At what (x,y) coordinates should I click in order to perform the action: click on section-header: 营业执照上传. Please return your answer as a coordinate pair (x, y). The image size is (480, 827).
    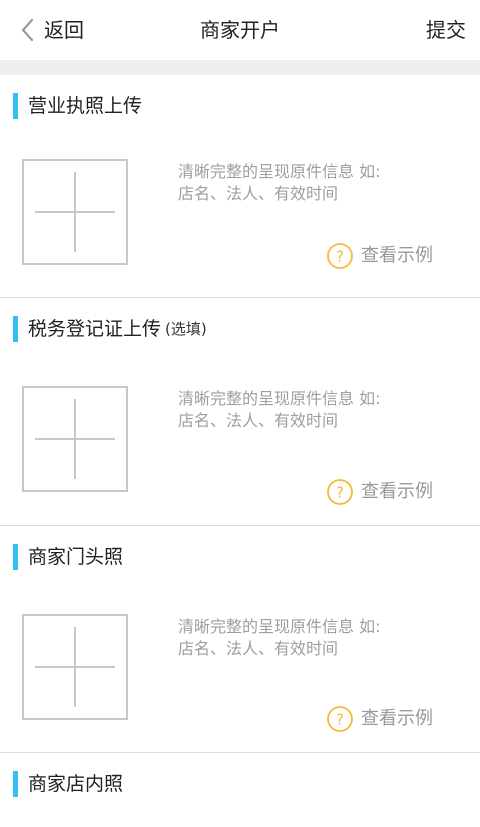
    Looking at the image, I should click on (71, 106).